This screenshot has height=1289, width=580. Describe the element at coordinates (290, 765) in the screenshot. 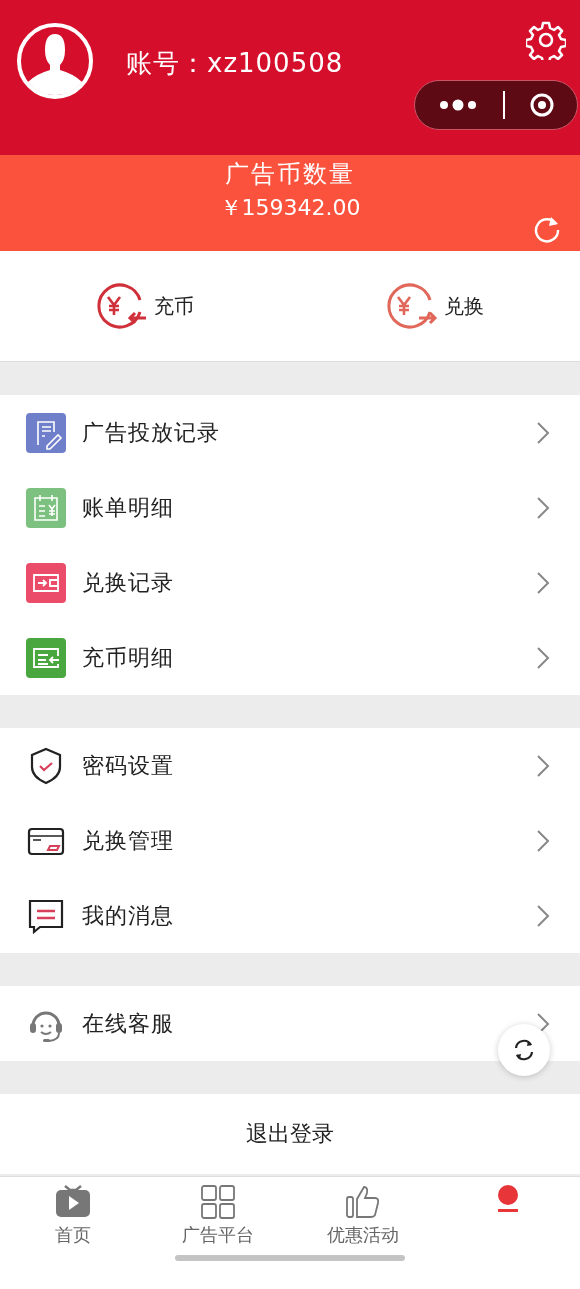

I see `menu-item: 密码设置` at that location.